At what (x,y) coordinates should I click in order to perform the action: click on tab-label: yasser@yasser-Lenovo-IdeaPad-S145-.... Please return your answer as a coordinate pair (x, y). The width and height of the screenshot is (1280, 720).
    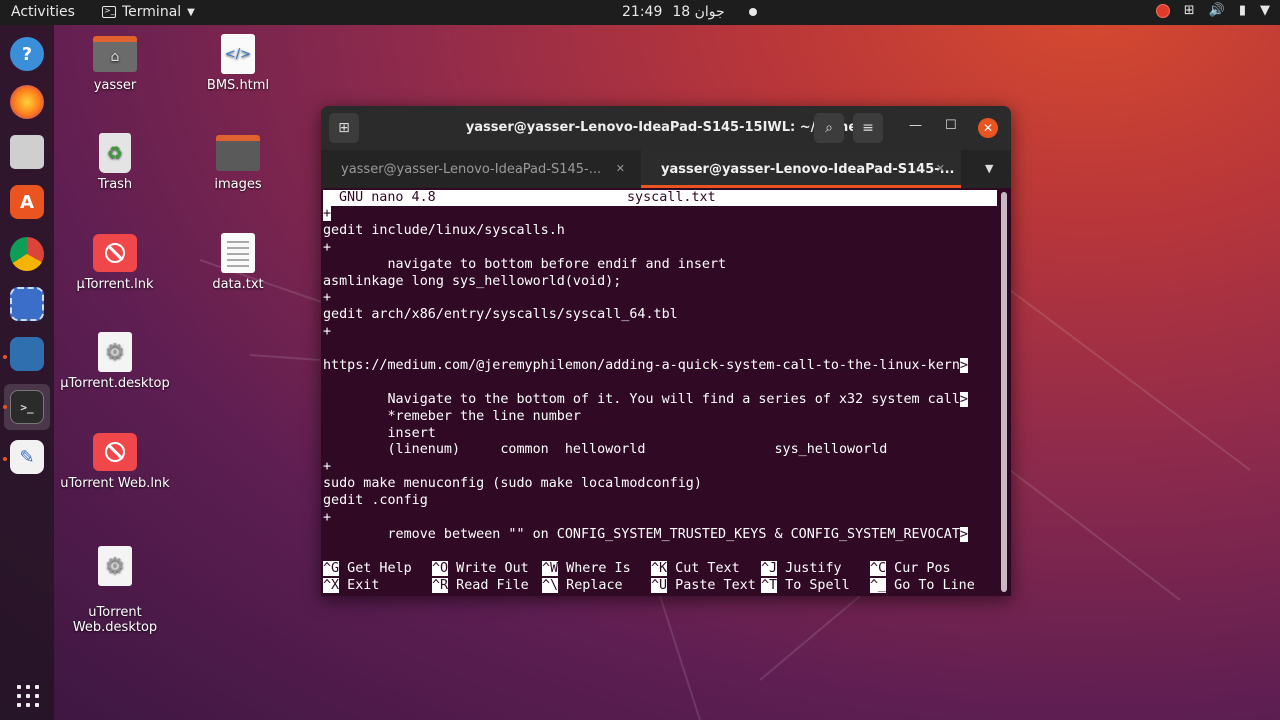
    Looking at the image, I should click on (808, 169).